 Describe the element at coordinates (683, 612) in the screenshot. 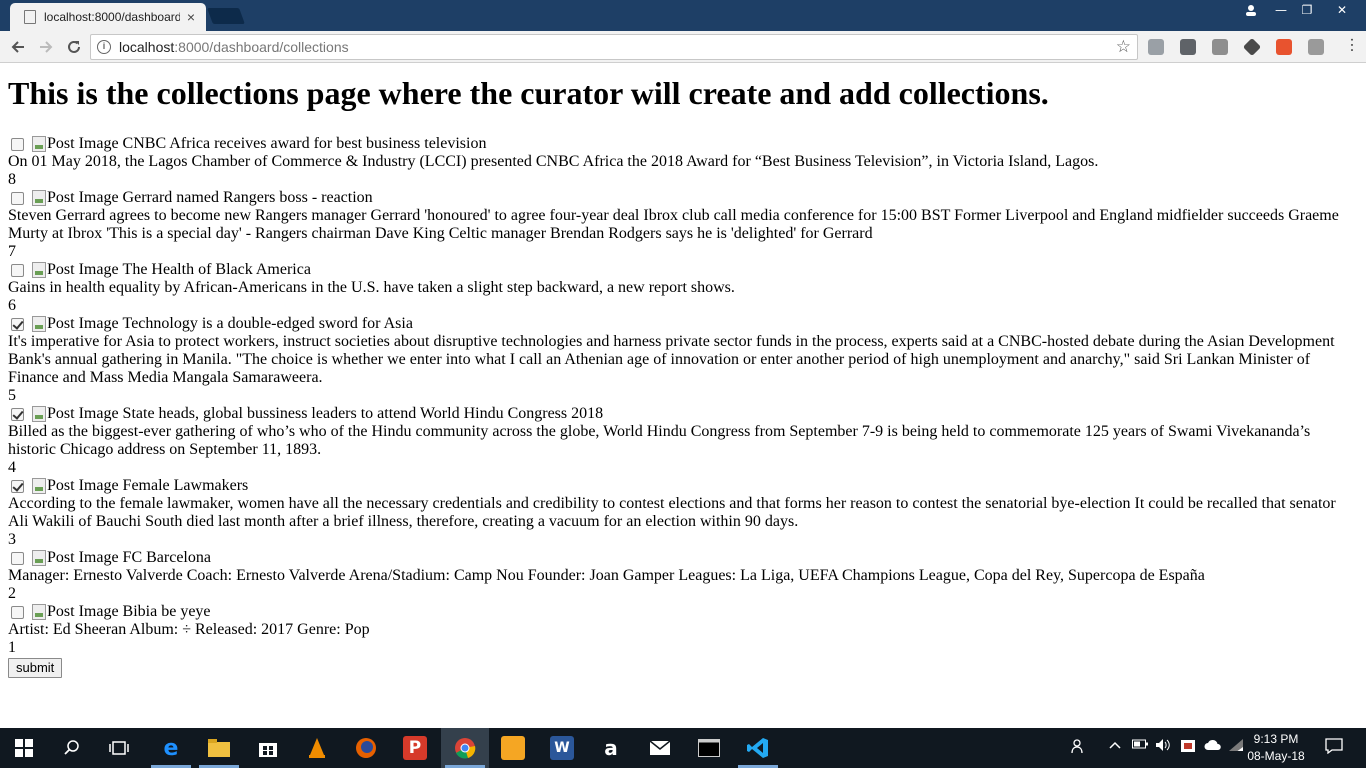

I see `post-header: Post Image Bibia be yeye` at that location.